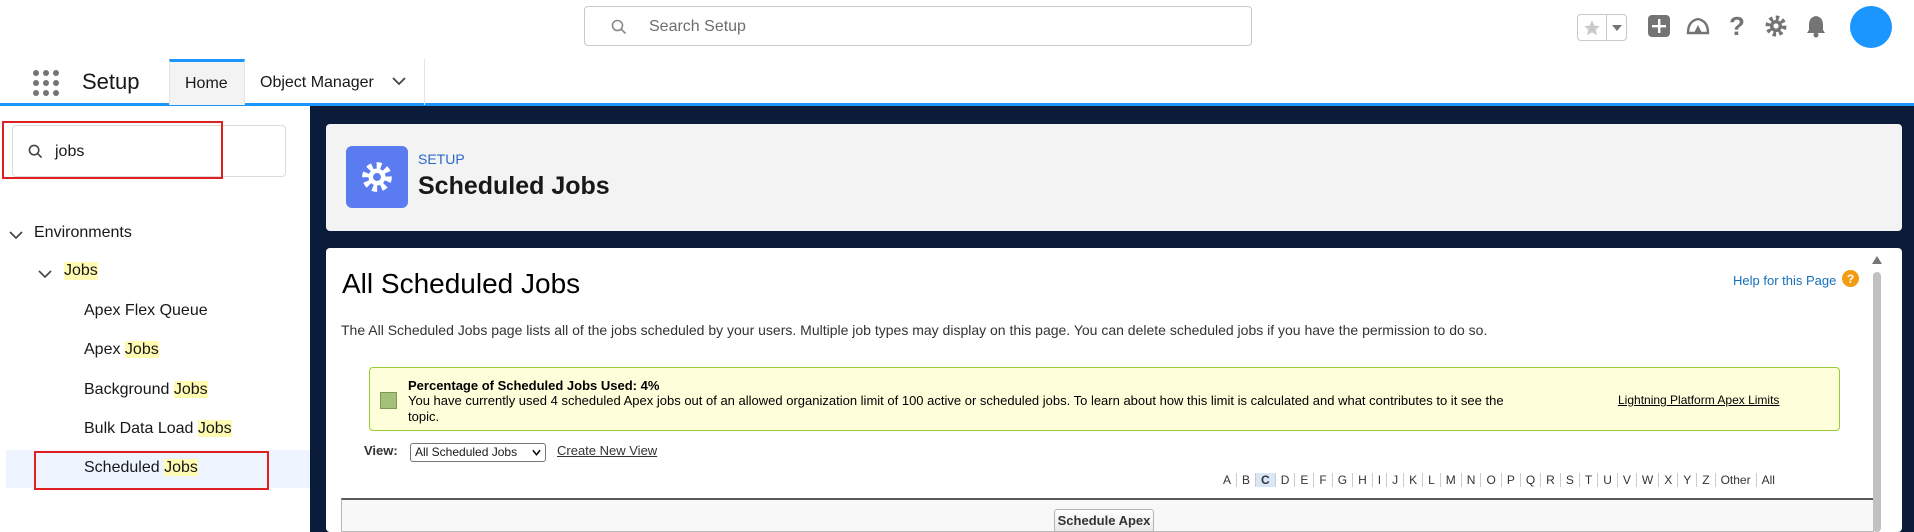 The width and height of the screenshot is (1914, 532). What do you see at coordinates (377, 177) in the screenshot?
I see `setup-gear-icon` at bounding box center [377, 177].